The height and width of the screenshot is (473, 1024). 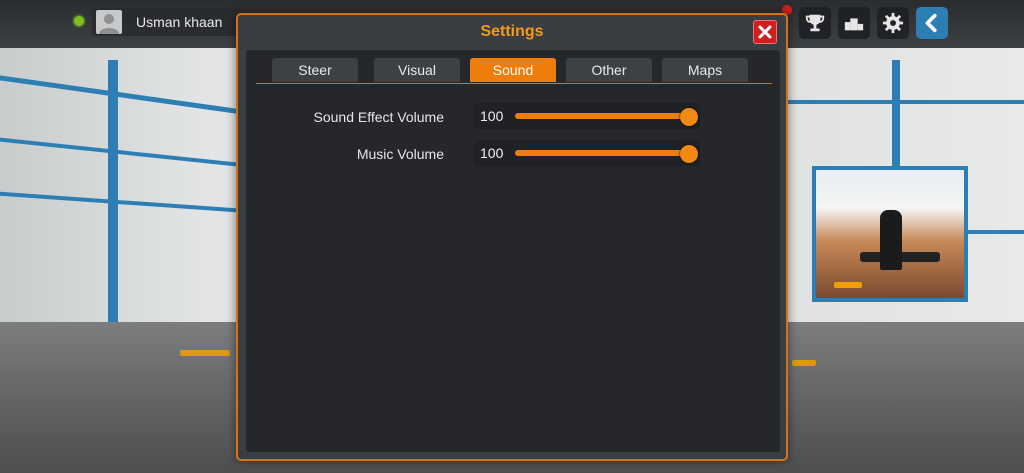 What do you see at coordinates (513, 70) in the screenshot?
I see `tab-sound: Sound` at bounding box center [513, 70].